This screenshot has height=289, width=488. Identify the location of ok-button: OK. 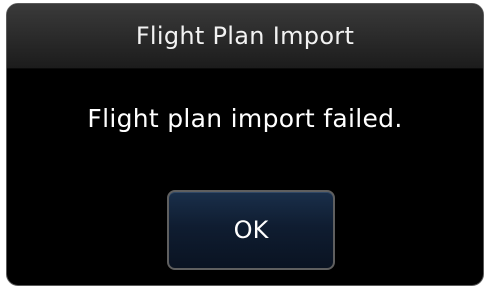
(251, 230).